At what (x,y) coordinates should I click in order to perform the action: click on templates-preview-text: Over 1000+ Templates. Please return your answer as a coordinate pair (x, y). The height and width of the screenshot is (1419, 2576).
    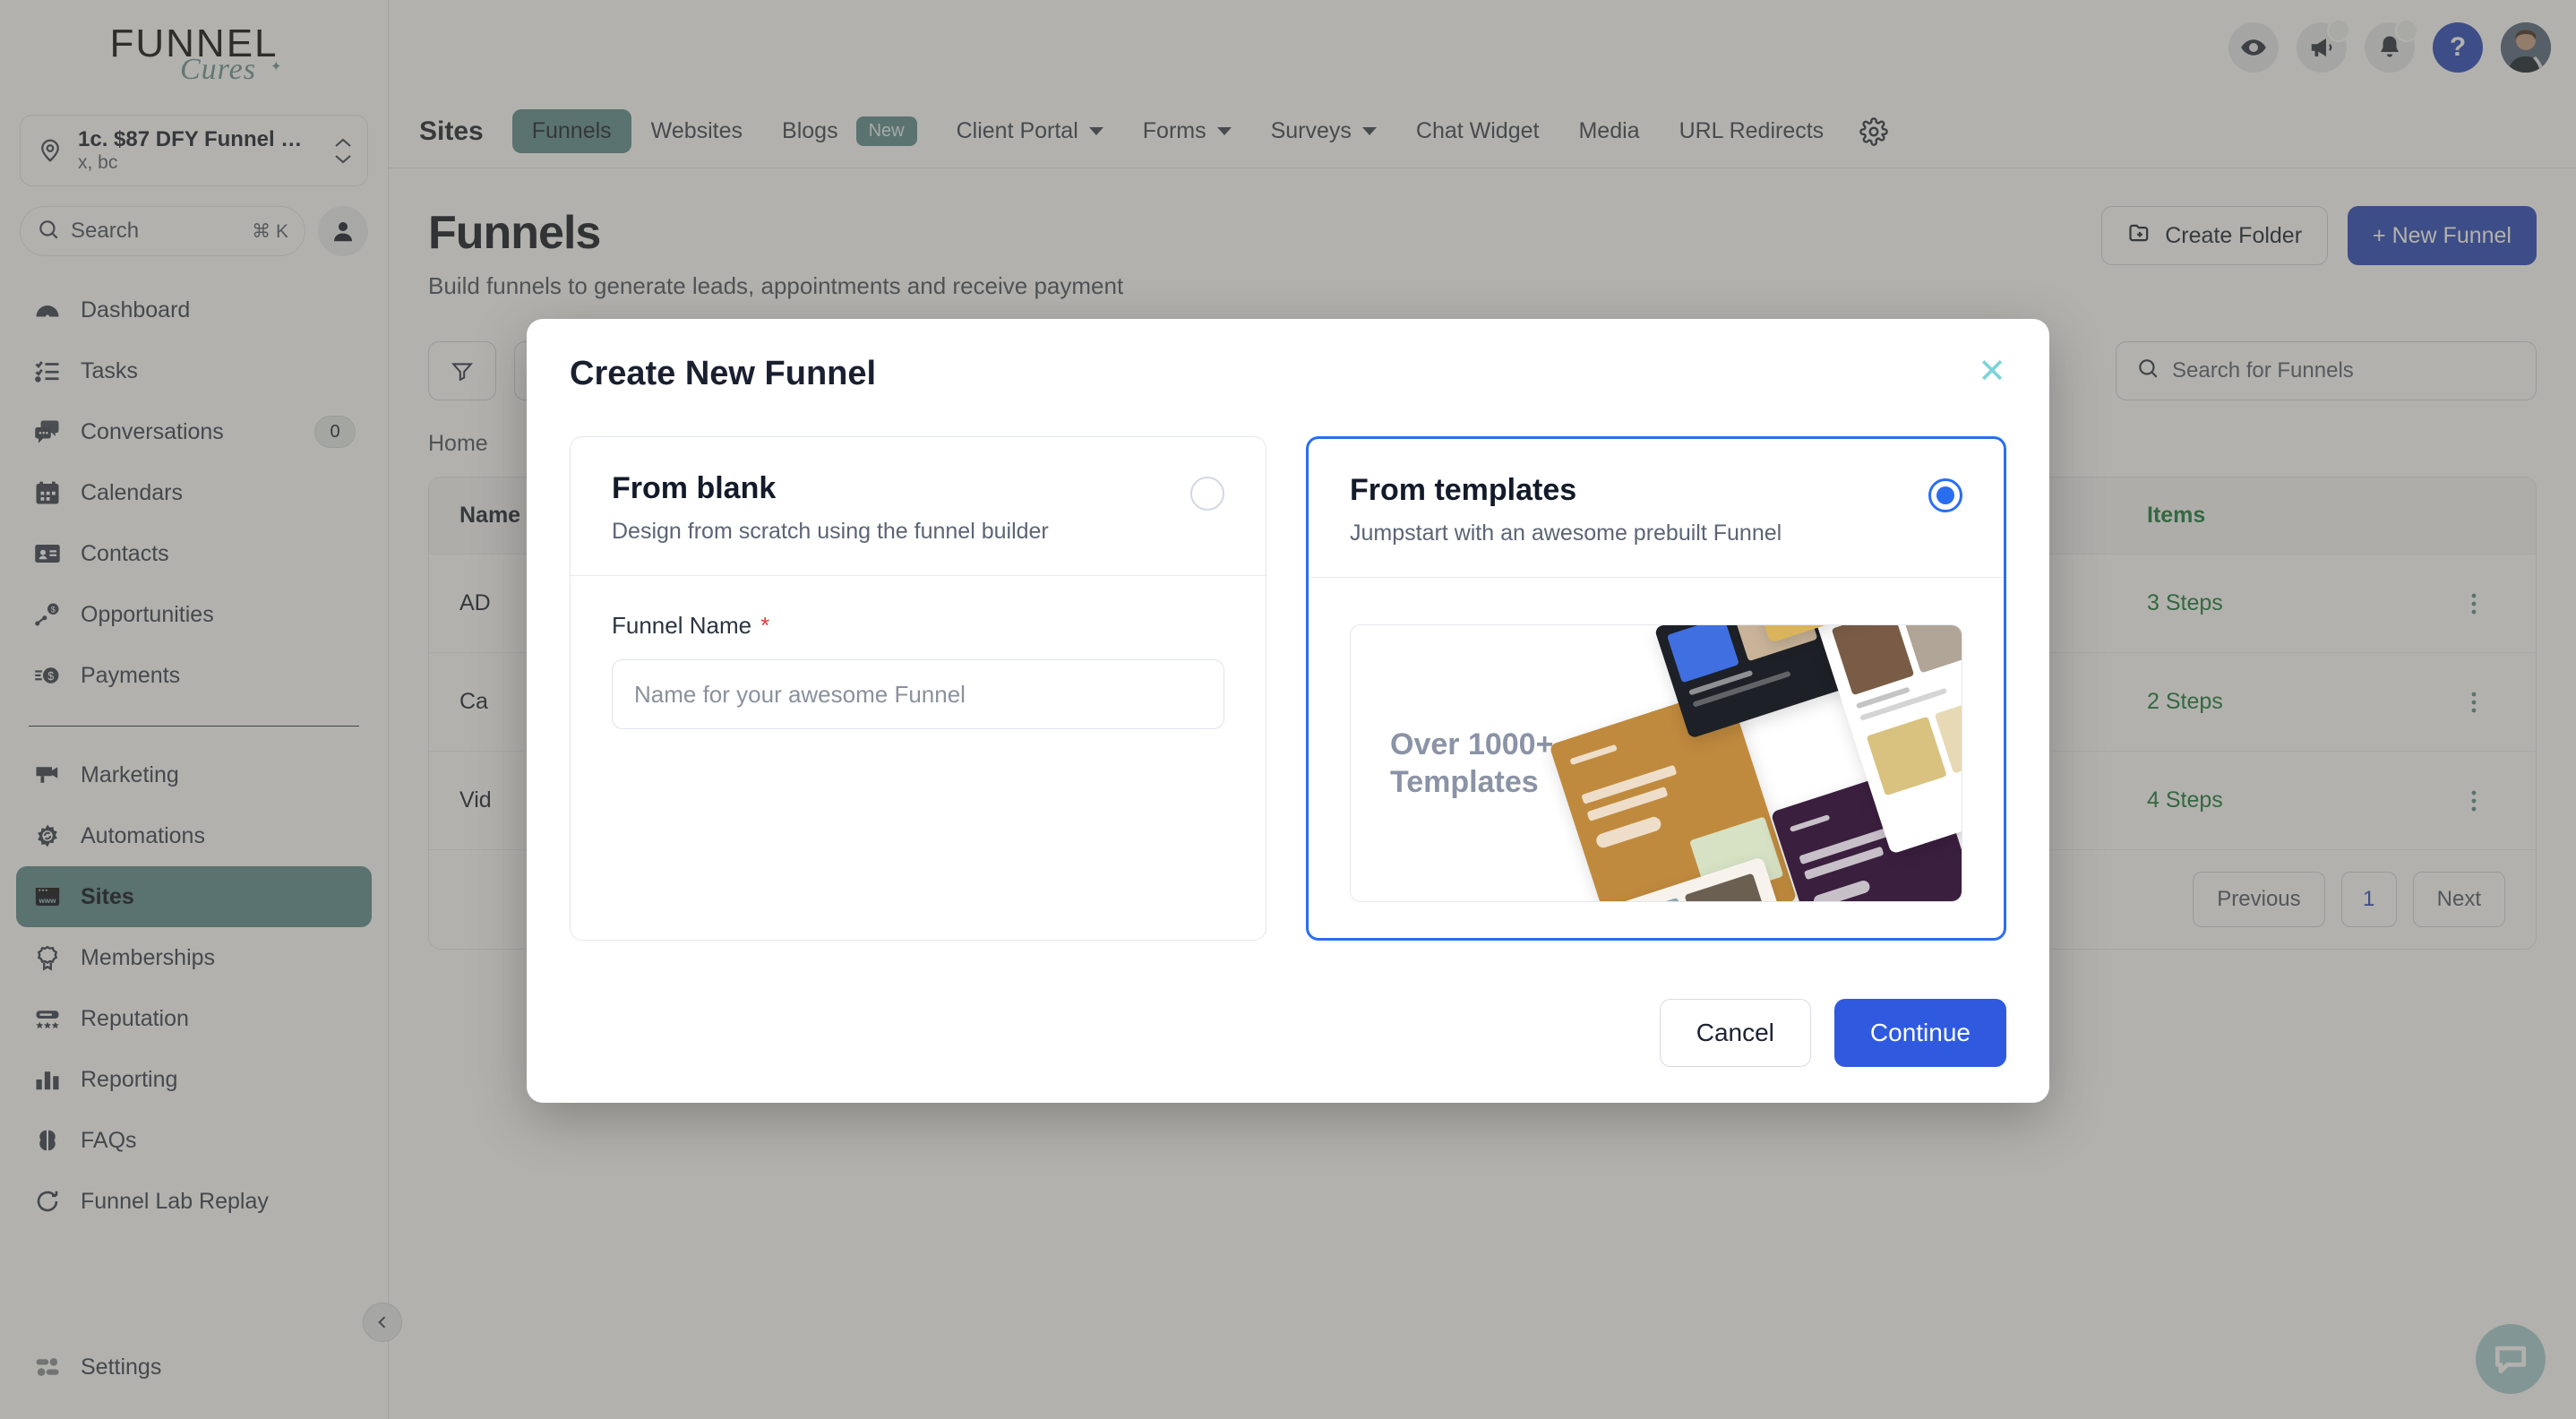
    Looking at the image, I should click on (1472, 763).